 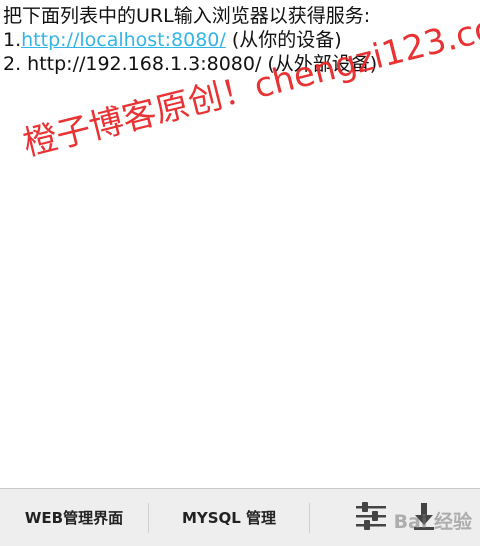 I want to click on external-url-line: 2. http://192.168.1.3:8080/ (从外部设备), so click(x=190, y=64).